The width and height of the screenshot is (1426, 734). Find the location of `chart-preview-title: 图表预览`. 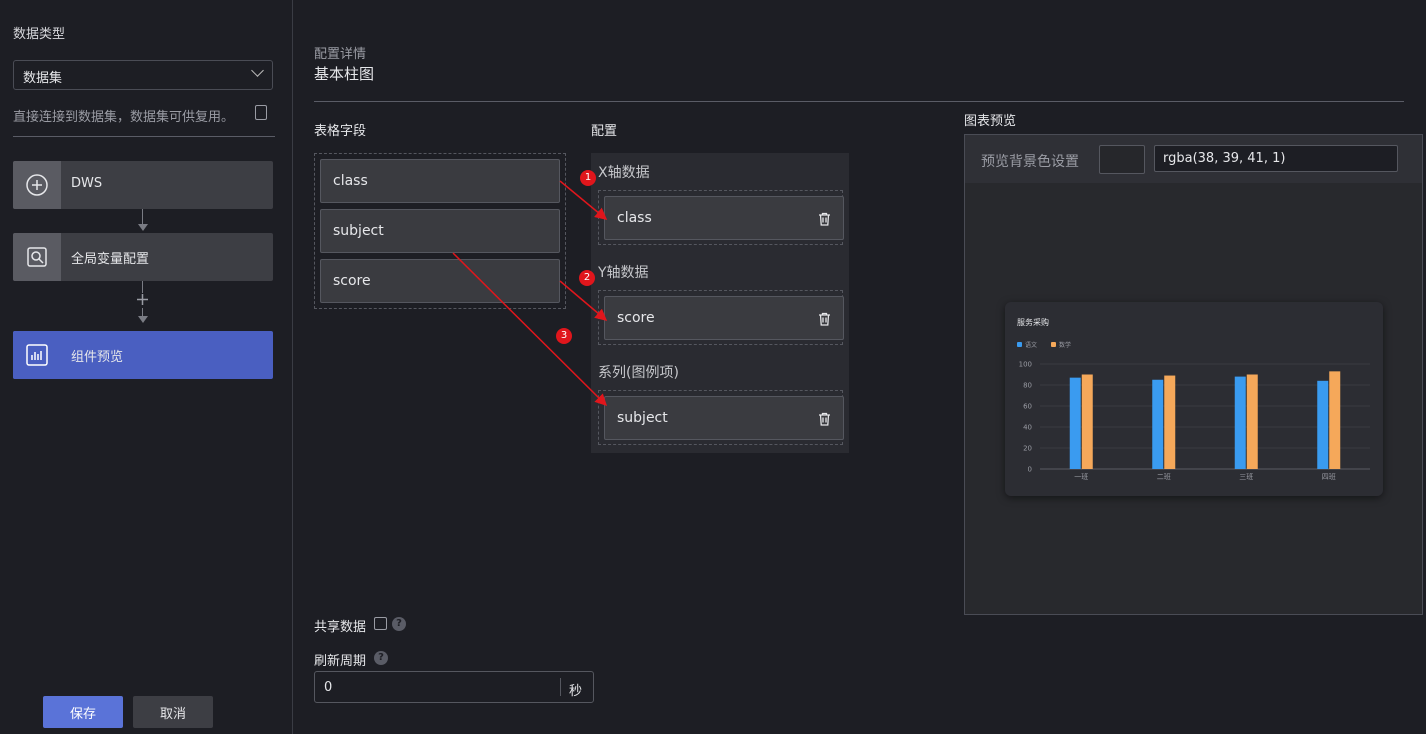

chart-preview-title: 图表预览 is located at coordinates (990, 121).